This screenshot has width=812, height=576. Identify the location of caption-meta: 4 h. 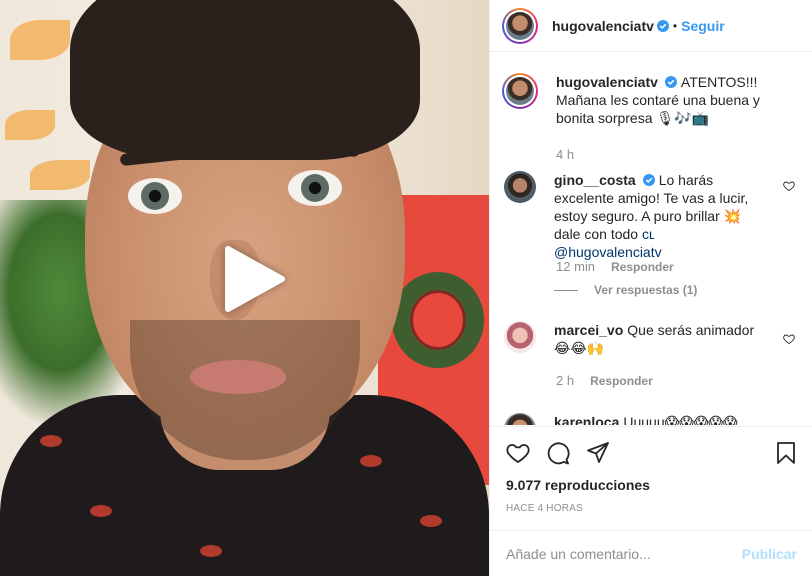
(565, 154).